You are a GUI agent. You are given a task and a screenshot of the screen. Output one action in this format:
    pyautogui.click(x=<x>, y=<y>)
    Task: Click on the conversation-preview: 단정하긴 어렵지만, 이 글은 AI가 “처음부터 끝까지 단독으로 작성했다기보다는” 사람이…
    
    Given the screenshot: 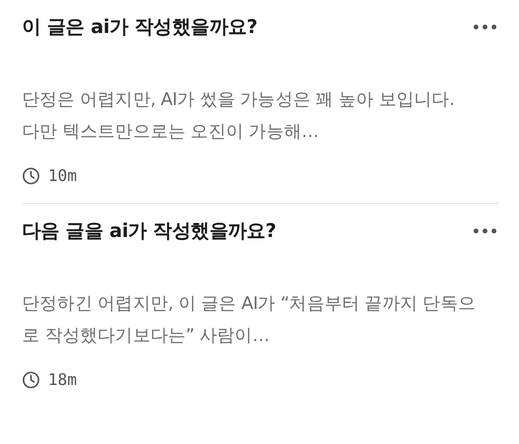 What is the action you would take?
    pyautogui.click(x=249, y=320)
    